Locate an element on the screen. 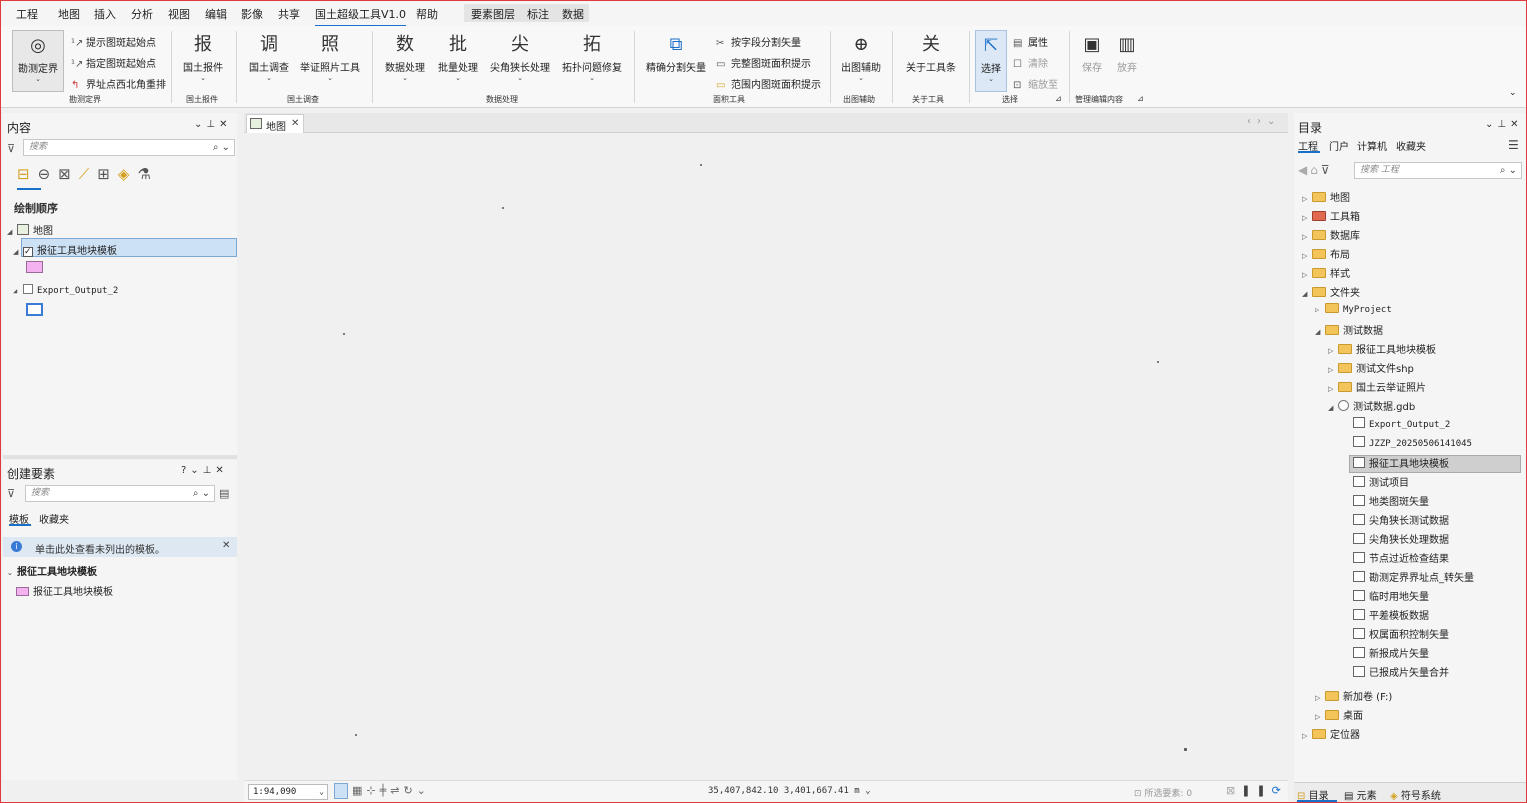  gdb-item: 勘测定界界址点_转矢量 is located at coordinates (1413, 576).